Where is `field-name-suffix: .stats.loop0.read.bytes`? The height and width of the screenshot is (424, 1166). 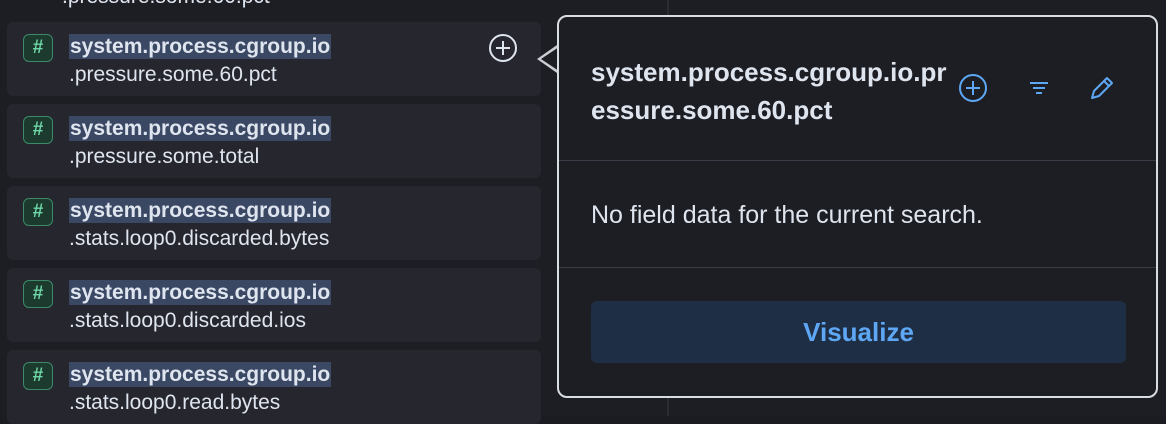
field-name-suffix: .stats.loop0.read.bytes is located at coordinates (175, 402).